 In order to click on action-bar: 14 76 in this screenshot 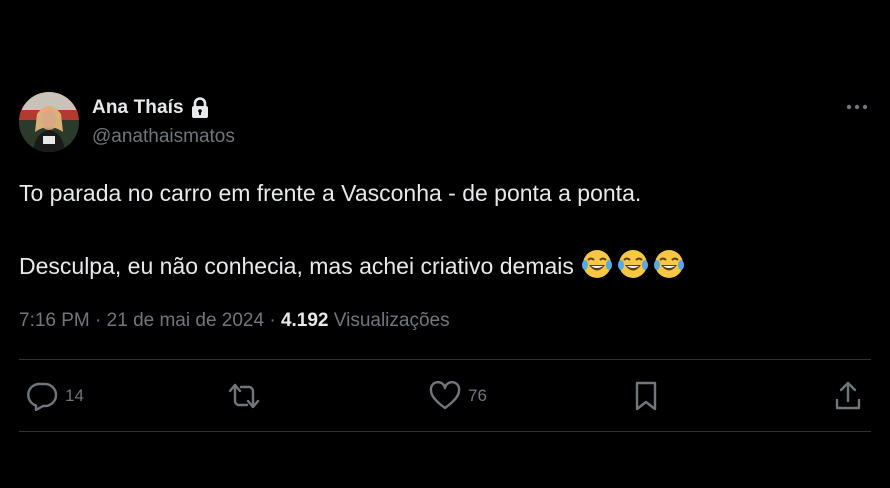, I will do `click(445, 396)`.